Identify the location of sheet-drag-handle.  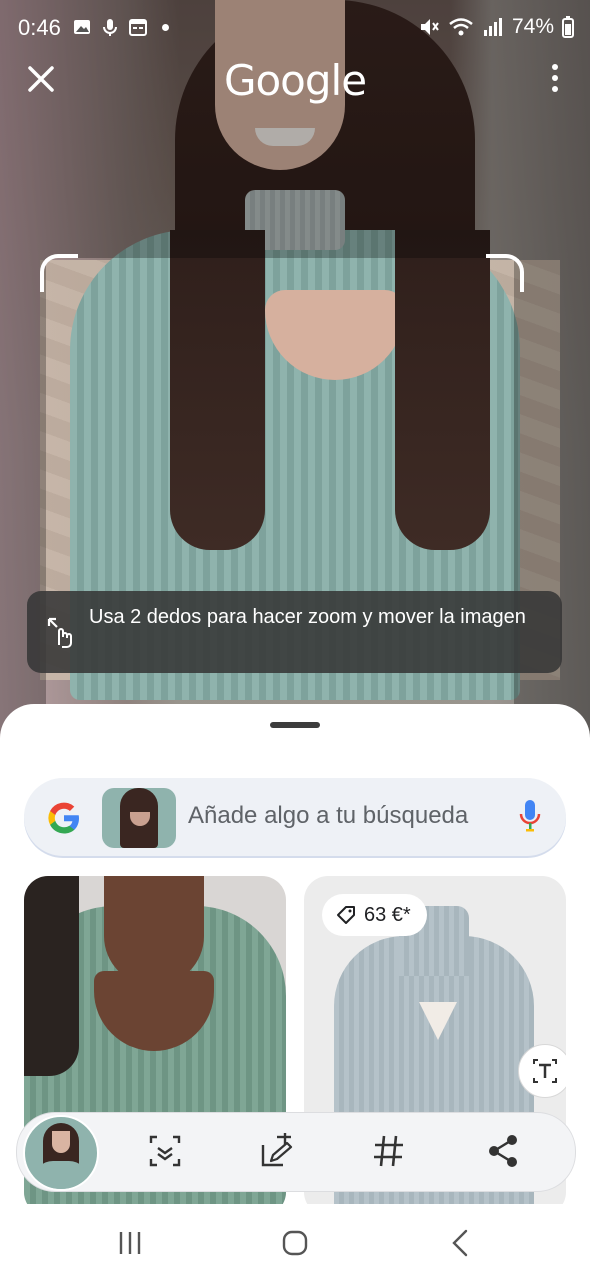
(295, 725).